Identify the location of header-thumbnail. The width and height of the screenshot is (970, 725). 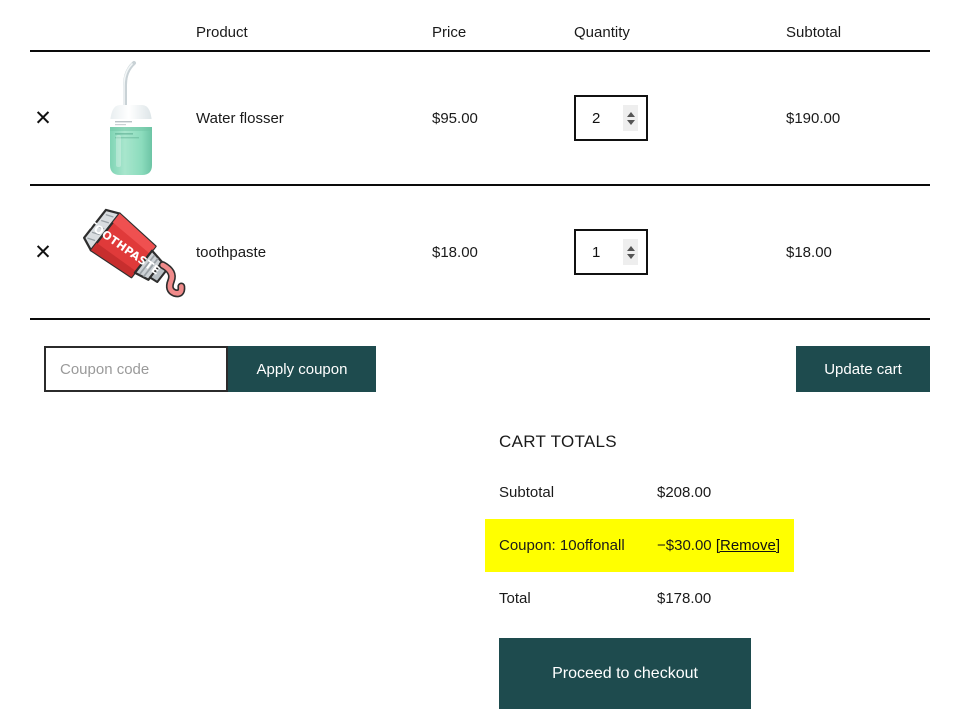
(136, 45).